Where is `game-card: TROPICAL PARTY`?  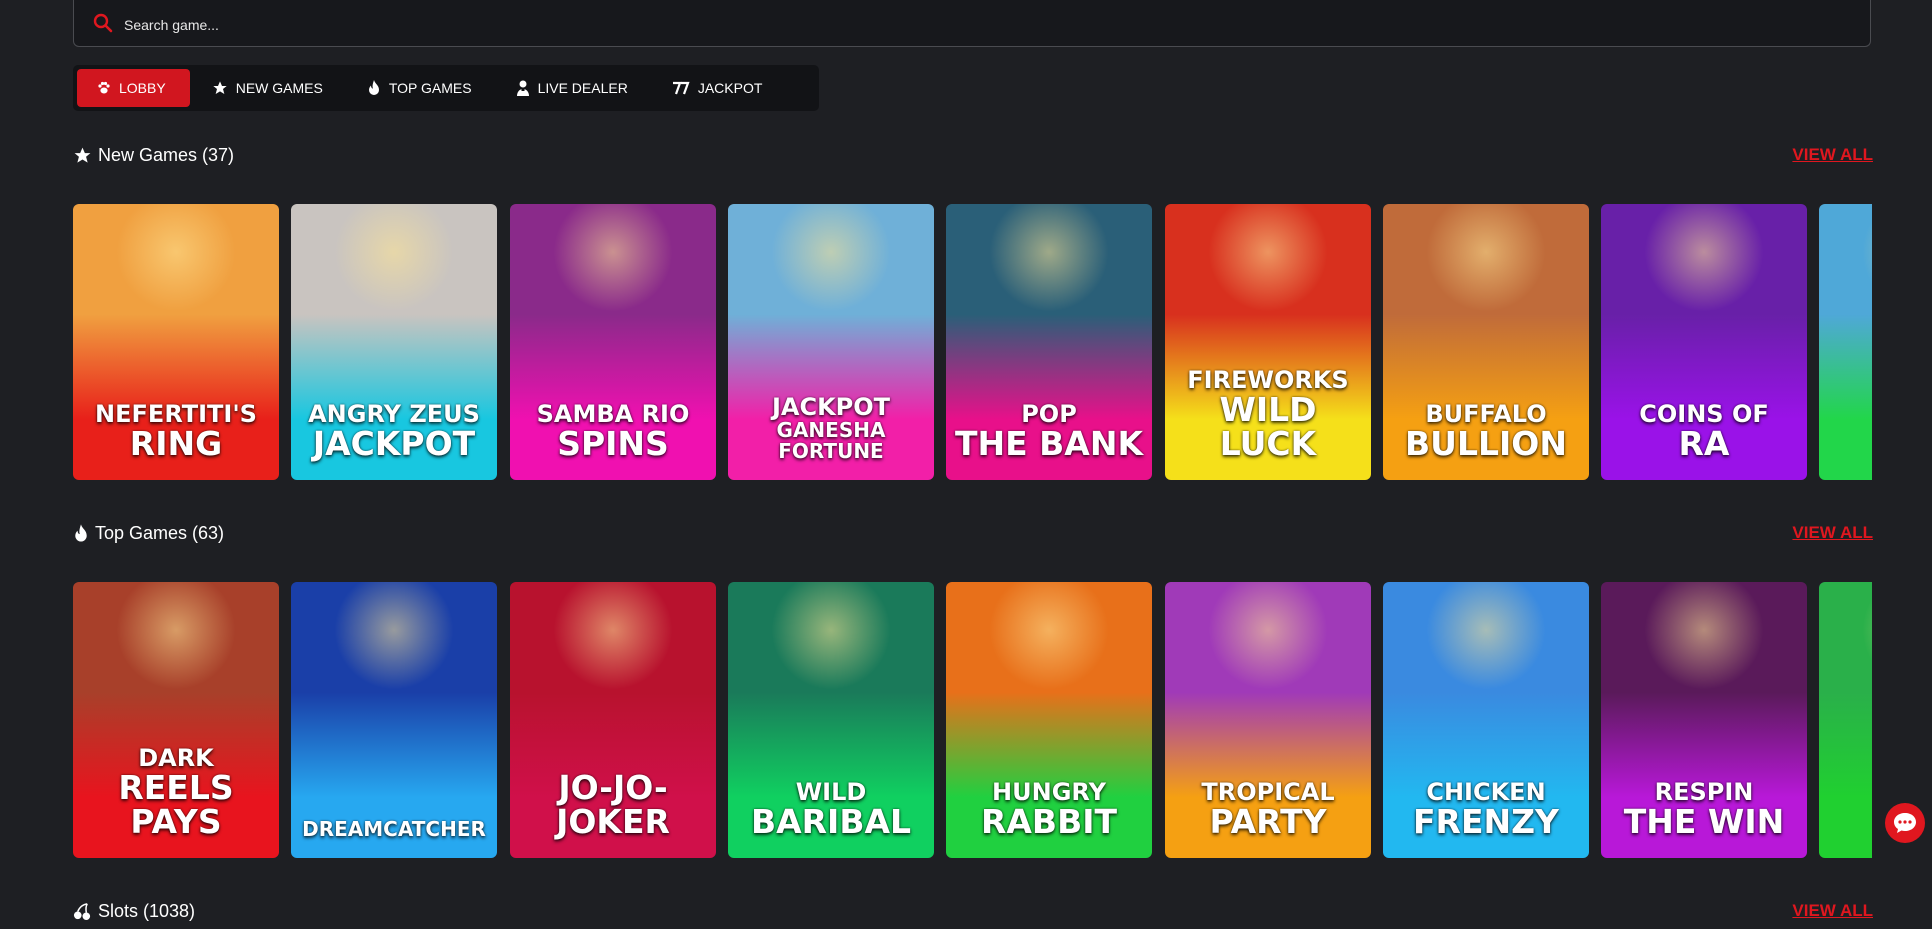
game-card: TROPICAL PARTY is located at coordinates (1268, 720).